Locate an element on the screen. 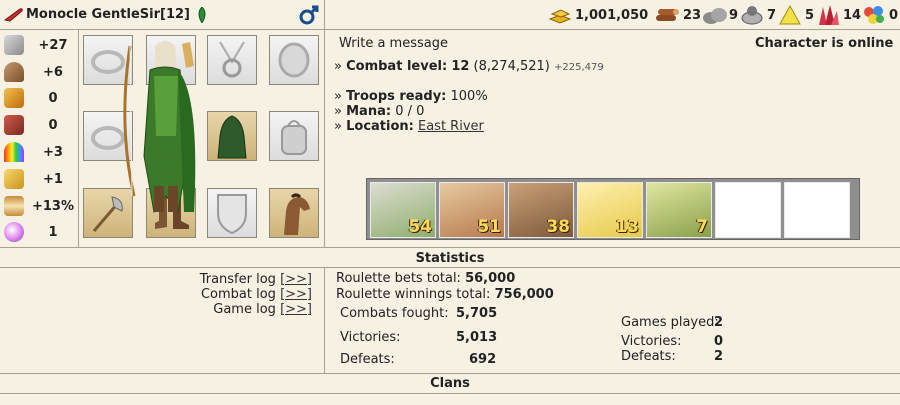 This screenshot has width=900, height=405. mana-row: » Mana: 0 / 0 is located at coordinates (379, 111).